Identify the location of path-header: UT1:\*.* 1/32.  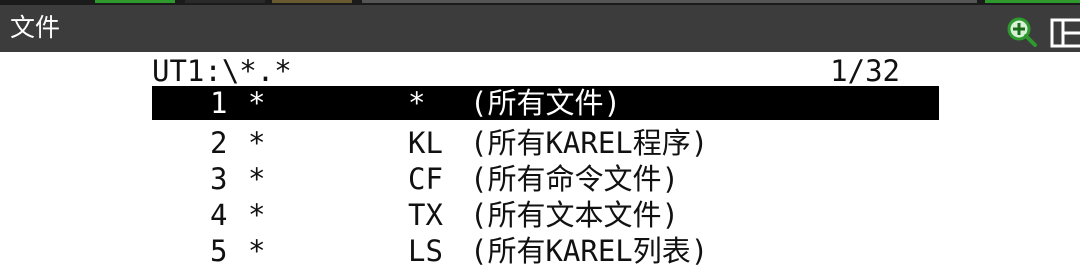
(545, 70).